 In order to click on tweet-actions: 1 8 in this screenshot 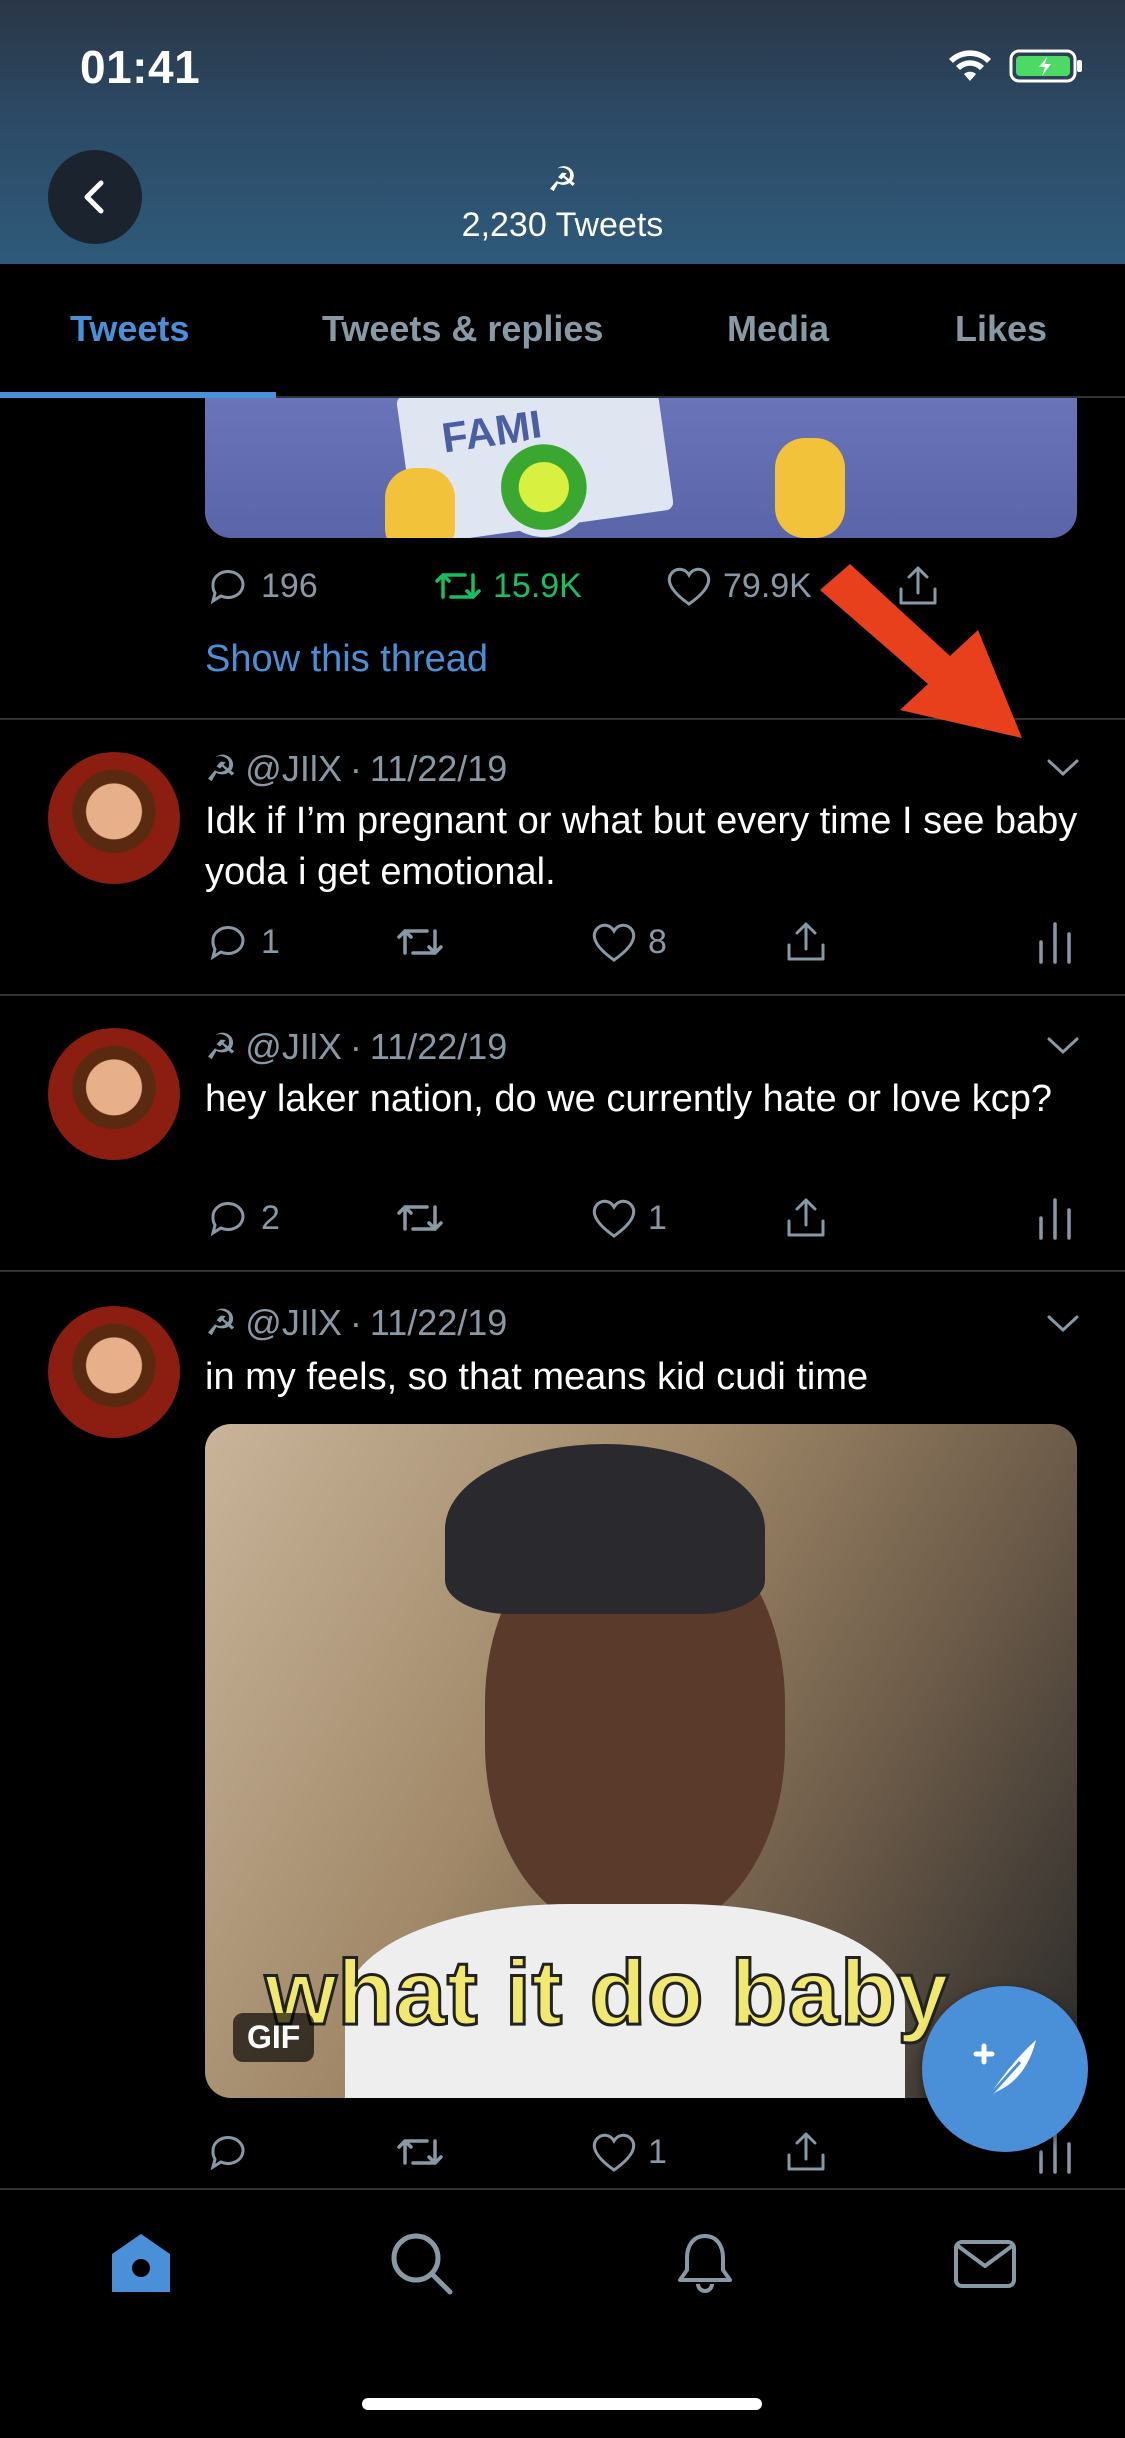, I will do `click(641, 942)`.